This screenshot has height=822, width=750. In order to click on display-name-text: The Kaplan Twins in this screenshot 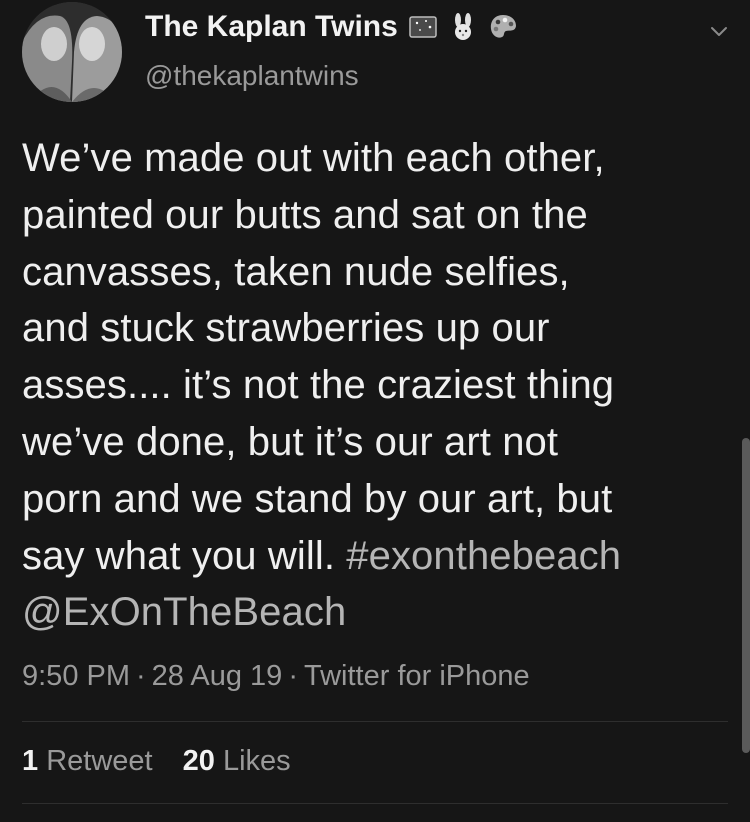, I will do `click(271, 26)`.